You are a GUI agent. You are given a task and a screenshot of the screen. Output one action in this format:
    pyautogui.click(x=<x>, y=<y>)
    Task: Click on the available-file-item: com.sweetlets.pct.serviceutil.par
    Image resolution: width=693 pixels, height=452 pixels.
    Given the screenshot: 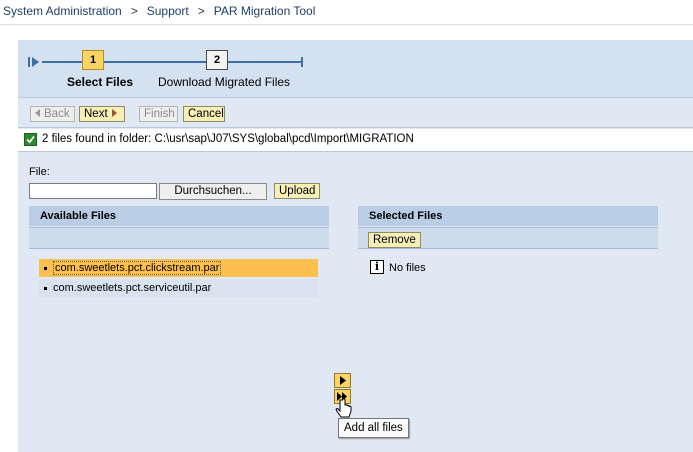 What is the action you would take?
    pyautogui.click(x=178, y=288)
    